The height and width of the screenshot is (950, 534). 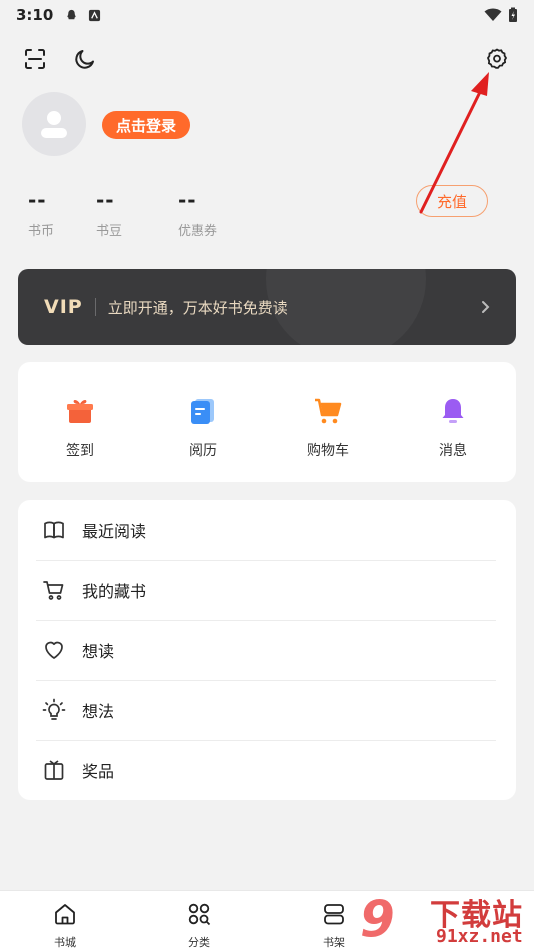 I want to click on quick-actions-card: 签到 阅历 购物车 消息, so click(x=267, y=422).